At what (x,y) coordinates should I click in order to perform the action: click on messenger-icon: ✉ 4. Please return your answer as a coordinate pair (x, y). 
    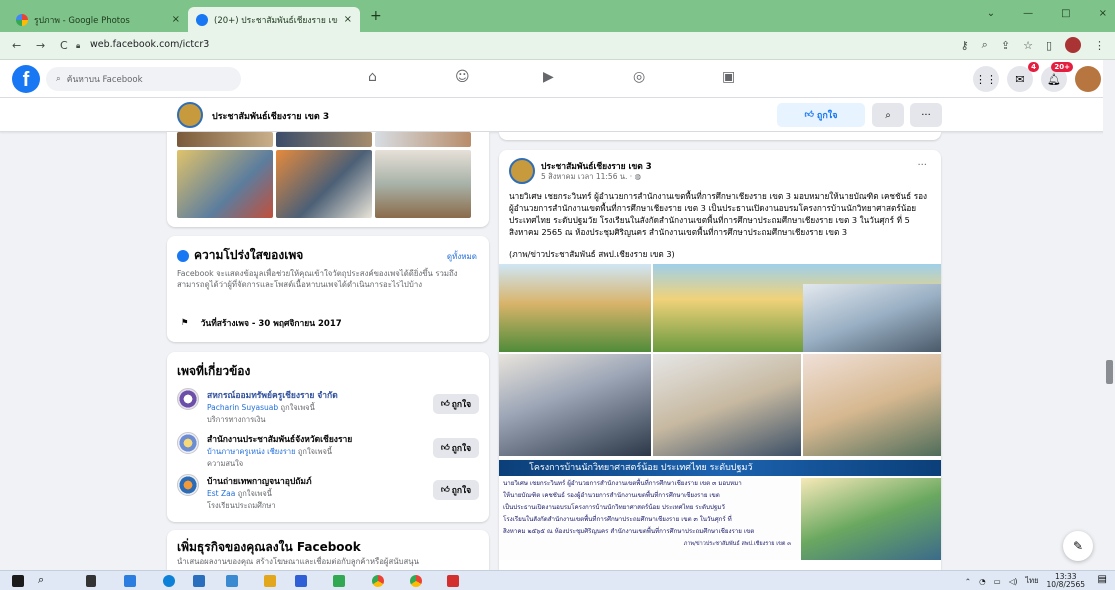
    Looking at the image, I should click on (1023, 77).